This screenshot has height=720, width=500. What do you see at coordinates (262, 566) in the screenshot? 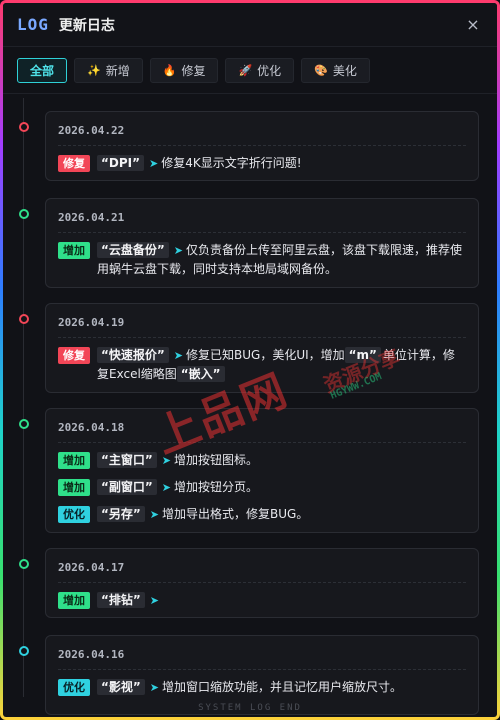
I see `log-date: 2026.04.17` at bounding box center [262, 566].